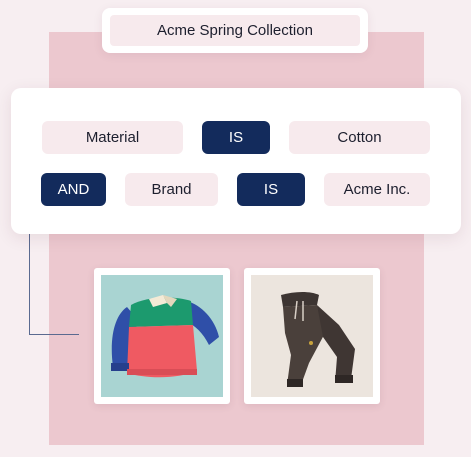  What do you see at coordinates (112, 137) in the screenshot?
I see `filter-field-material: Material` at bounding box center [112, 137].